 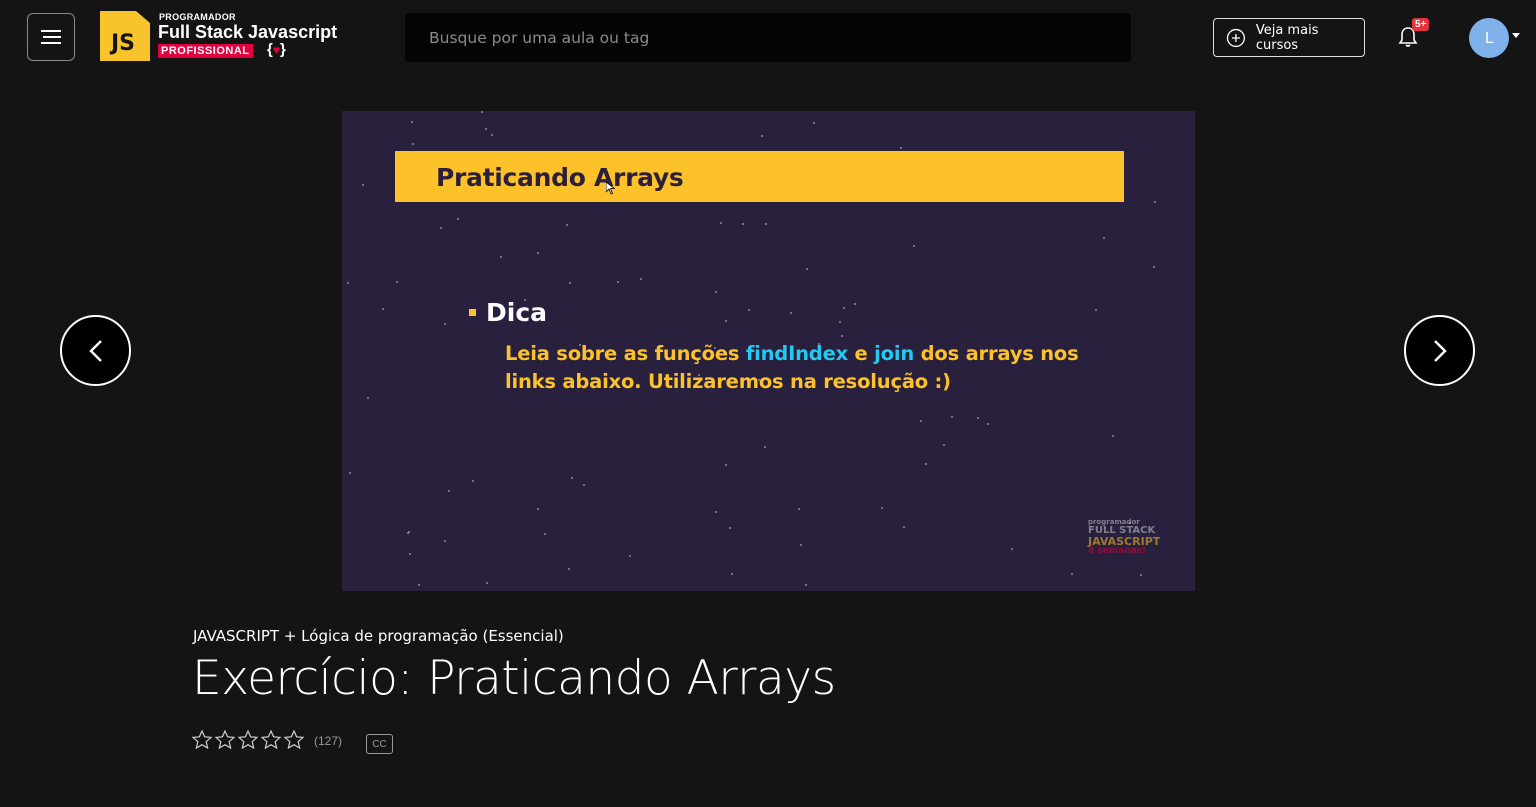 I want to click on menu-button, so click(x=51, y=37).